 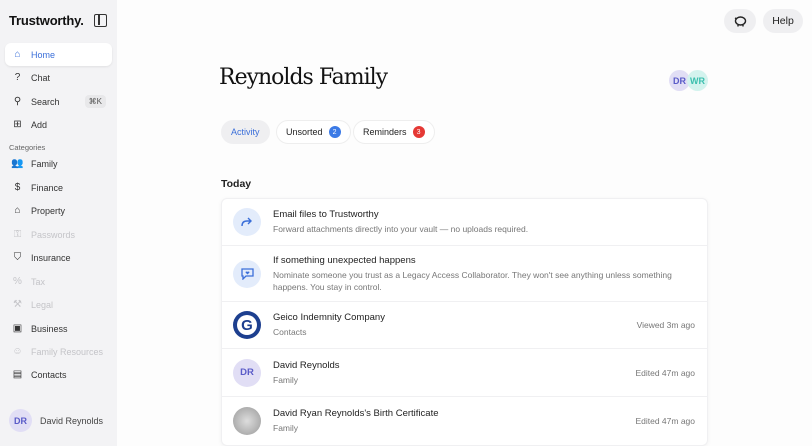 What do you see at coordinates (51, 257) in the screenshot?
I see `sidebar-item-label: Insurance` at bounding box center [51, 257].